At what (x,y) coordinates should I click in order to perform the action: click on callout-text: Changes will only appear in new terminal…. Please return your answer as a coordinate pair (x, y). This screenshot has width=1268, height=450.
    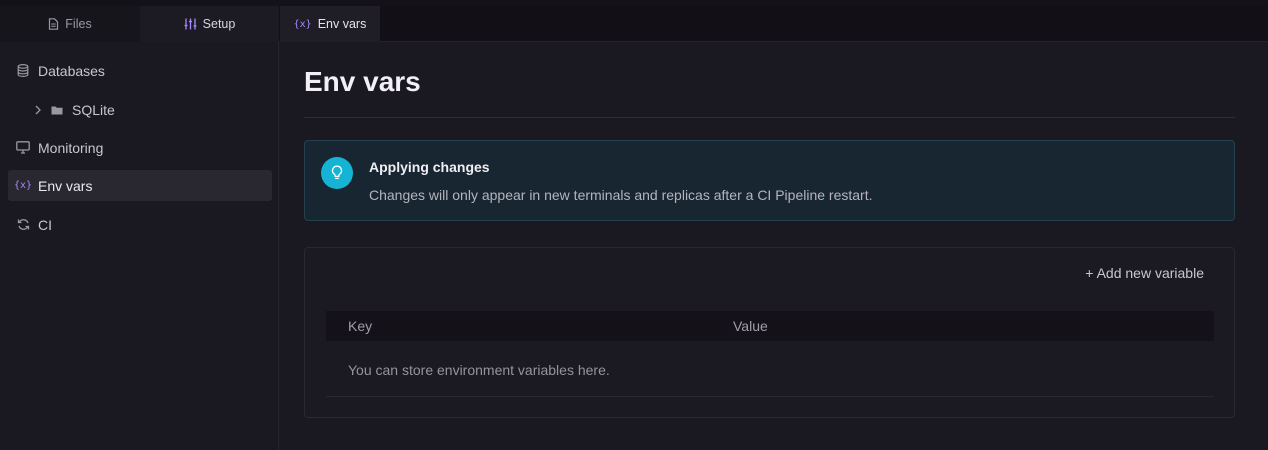
    Looking at the image, I should click on (621, 195).